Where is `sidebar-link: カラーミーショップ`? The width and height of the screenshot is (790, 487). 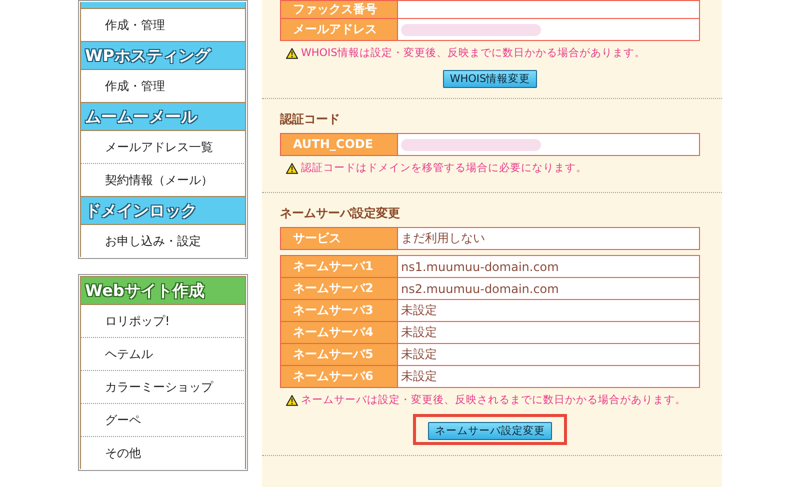 sidebar-link: カラーミーショップ is located at coordinates (163, 386).